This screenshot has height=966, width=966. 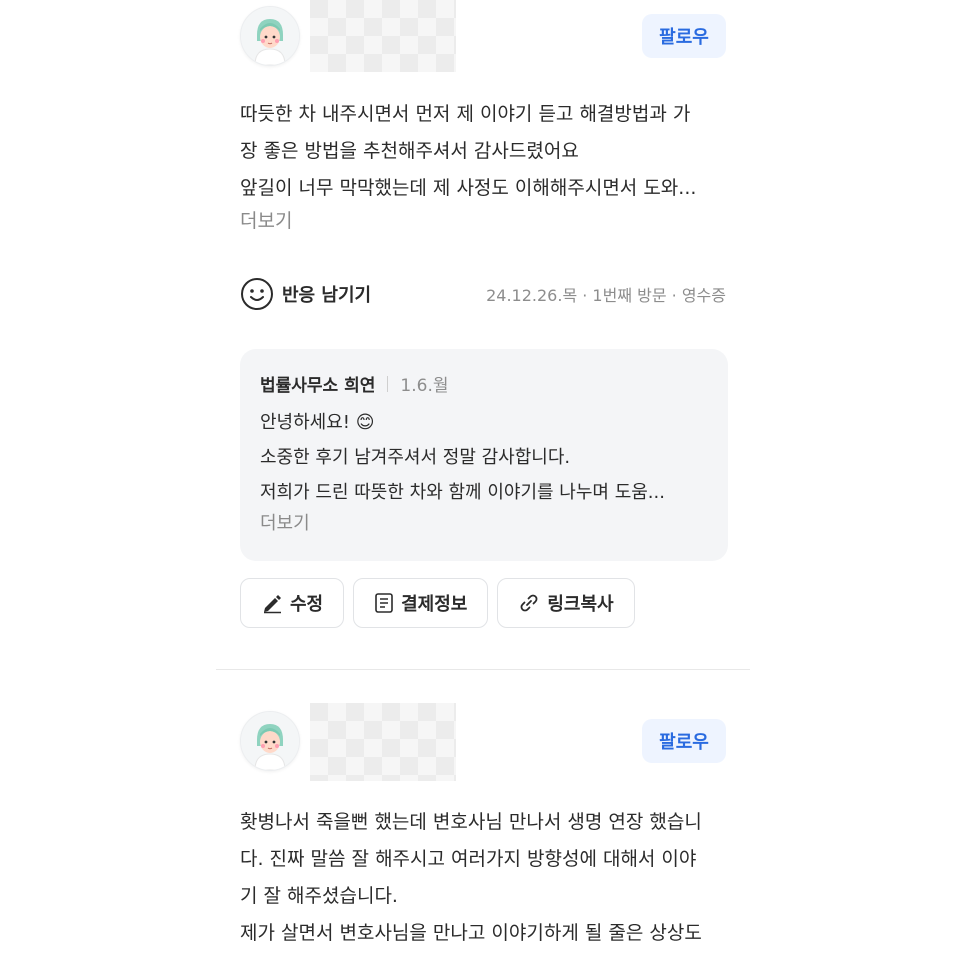 I want to click on leave-reaction-button: 반응 남기기, so click(x=305, y=294).